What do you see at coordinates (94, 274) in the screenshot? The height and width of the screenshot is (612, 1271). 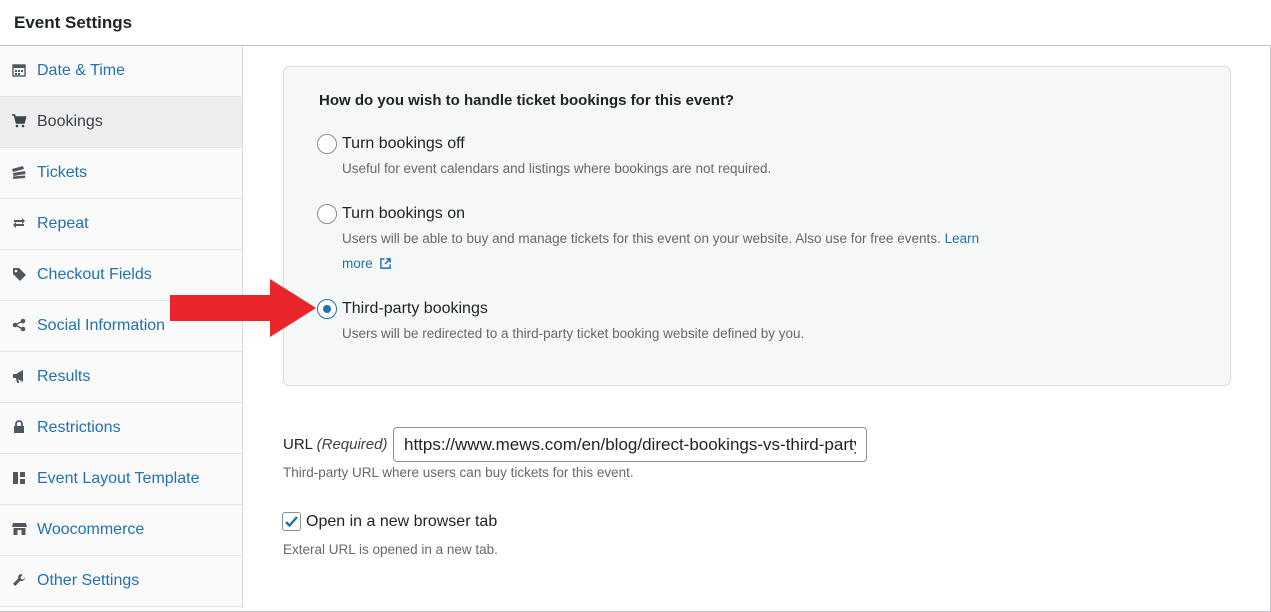 I see `sidebar-item-label: Checkout Fields` at bounding box center [94, 274].